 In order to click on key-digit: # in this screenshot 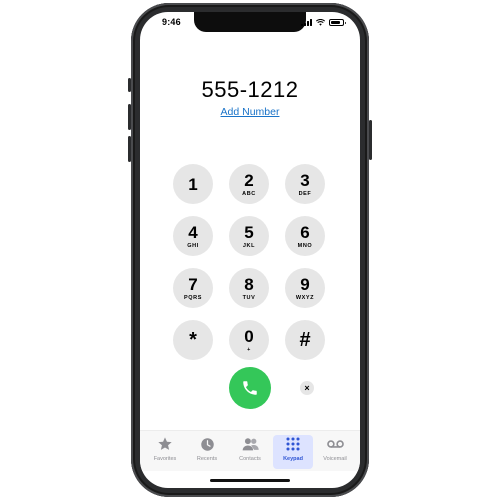, I will do `click(305, 340)`.